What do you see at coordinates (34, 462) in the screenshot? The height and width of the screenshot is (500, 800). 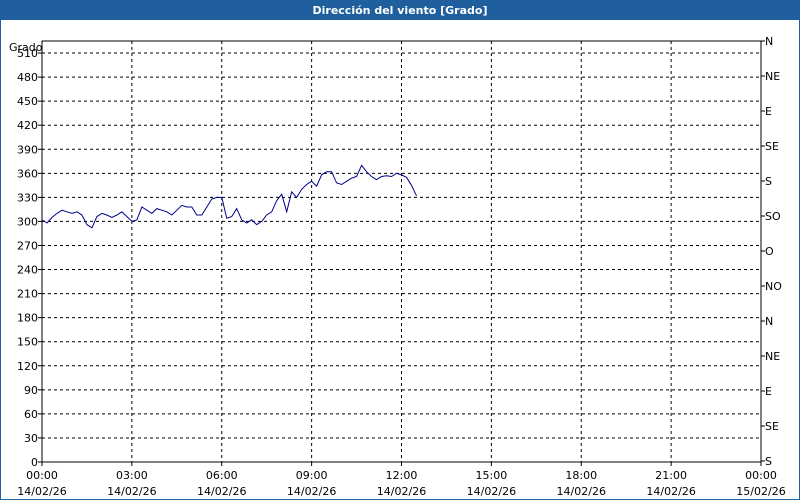 I see `y-tick-label: 0` at bounding box center [34, 462].